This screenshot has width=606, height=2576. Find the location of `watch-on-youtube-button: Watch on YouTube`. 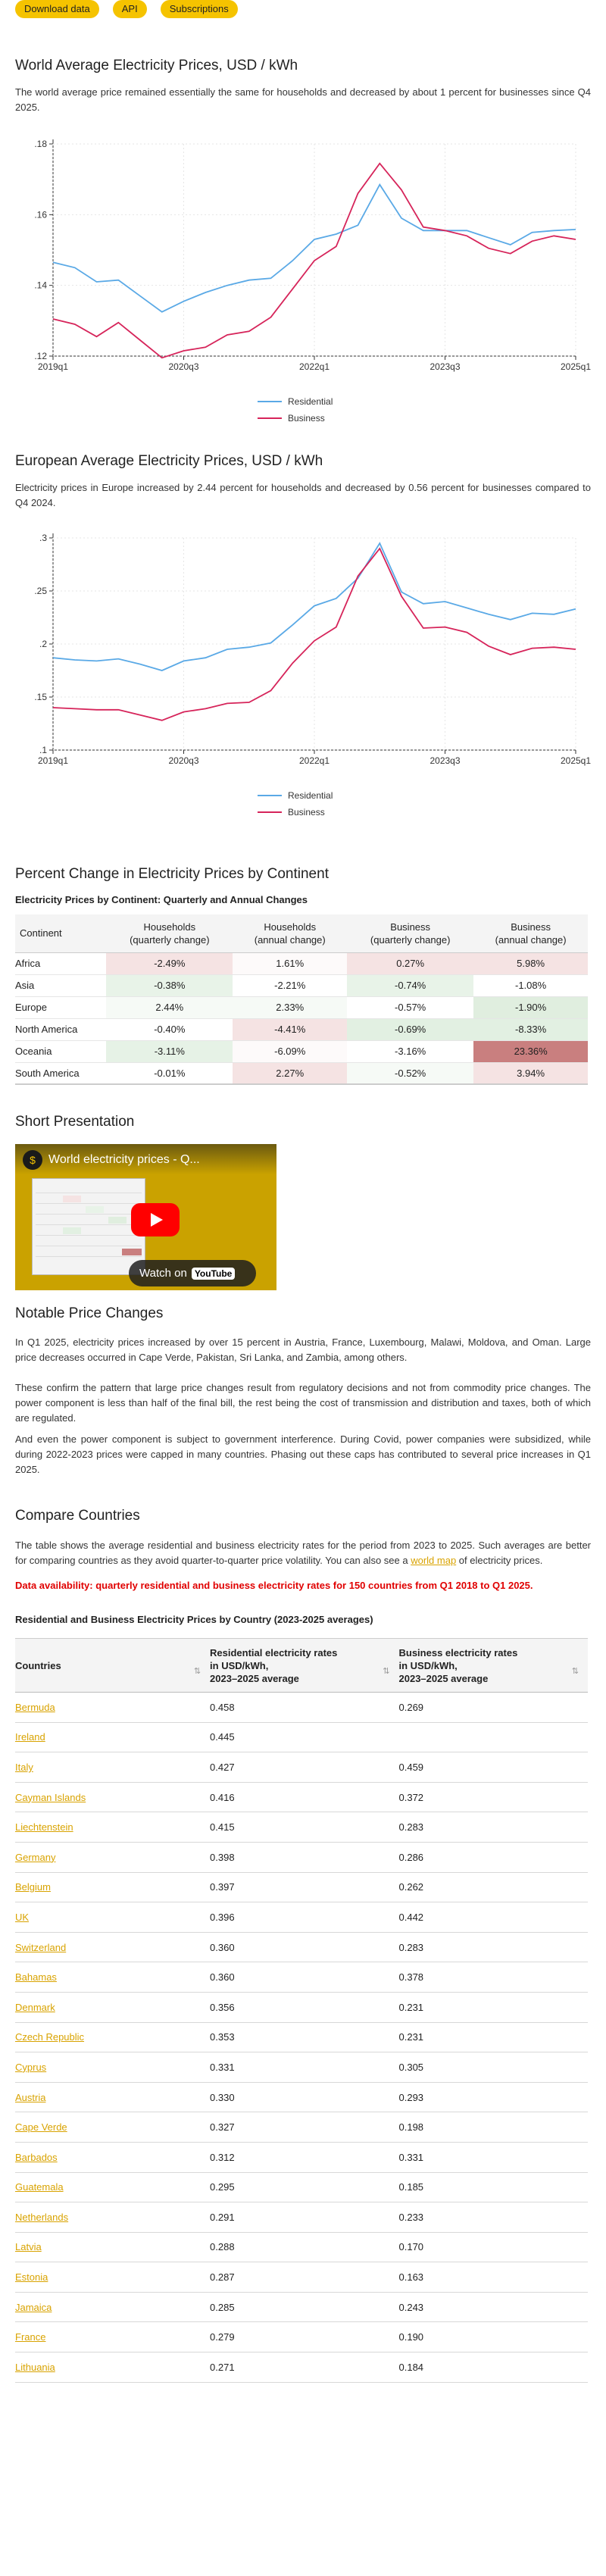

watch-on-youtube-button: Watch on YouTube is located at coordinates (192, 1273).